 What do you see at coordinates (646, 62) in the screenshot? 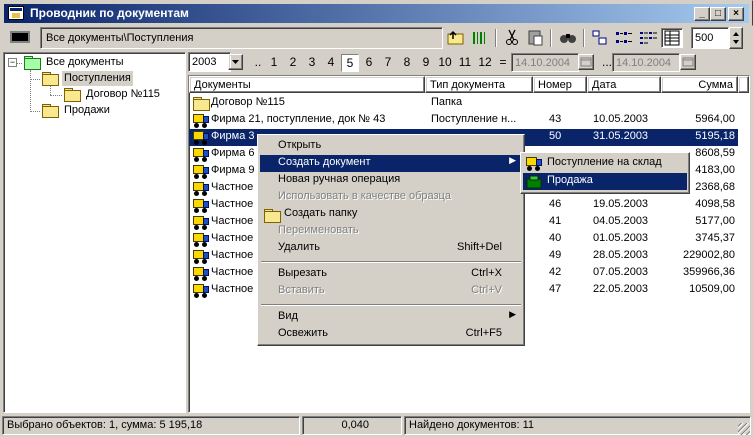
I see `date-to-input: 14.10.2004` at bounding box center [646, 62].